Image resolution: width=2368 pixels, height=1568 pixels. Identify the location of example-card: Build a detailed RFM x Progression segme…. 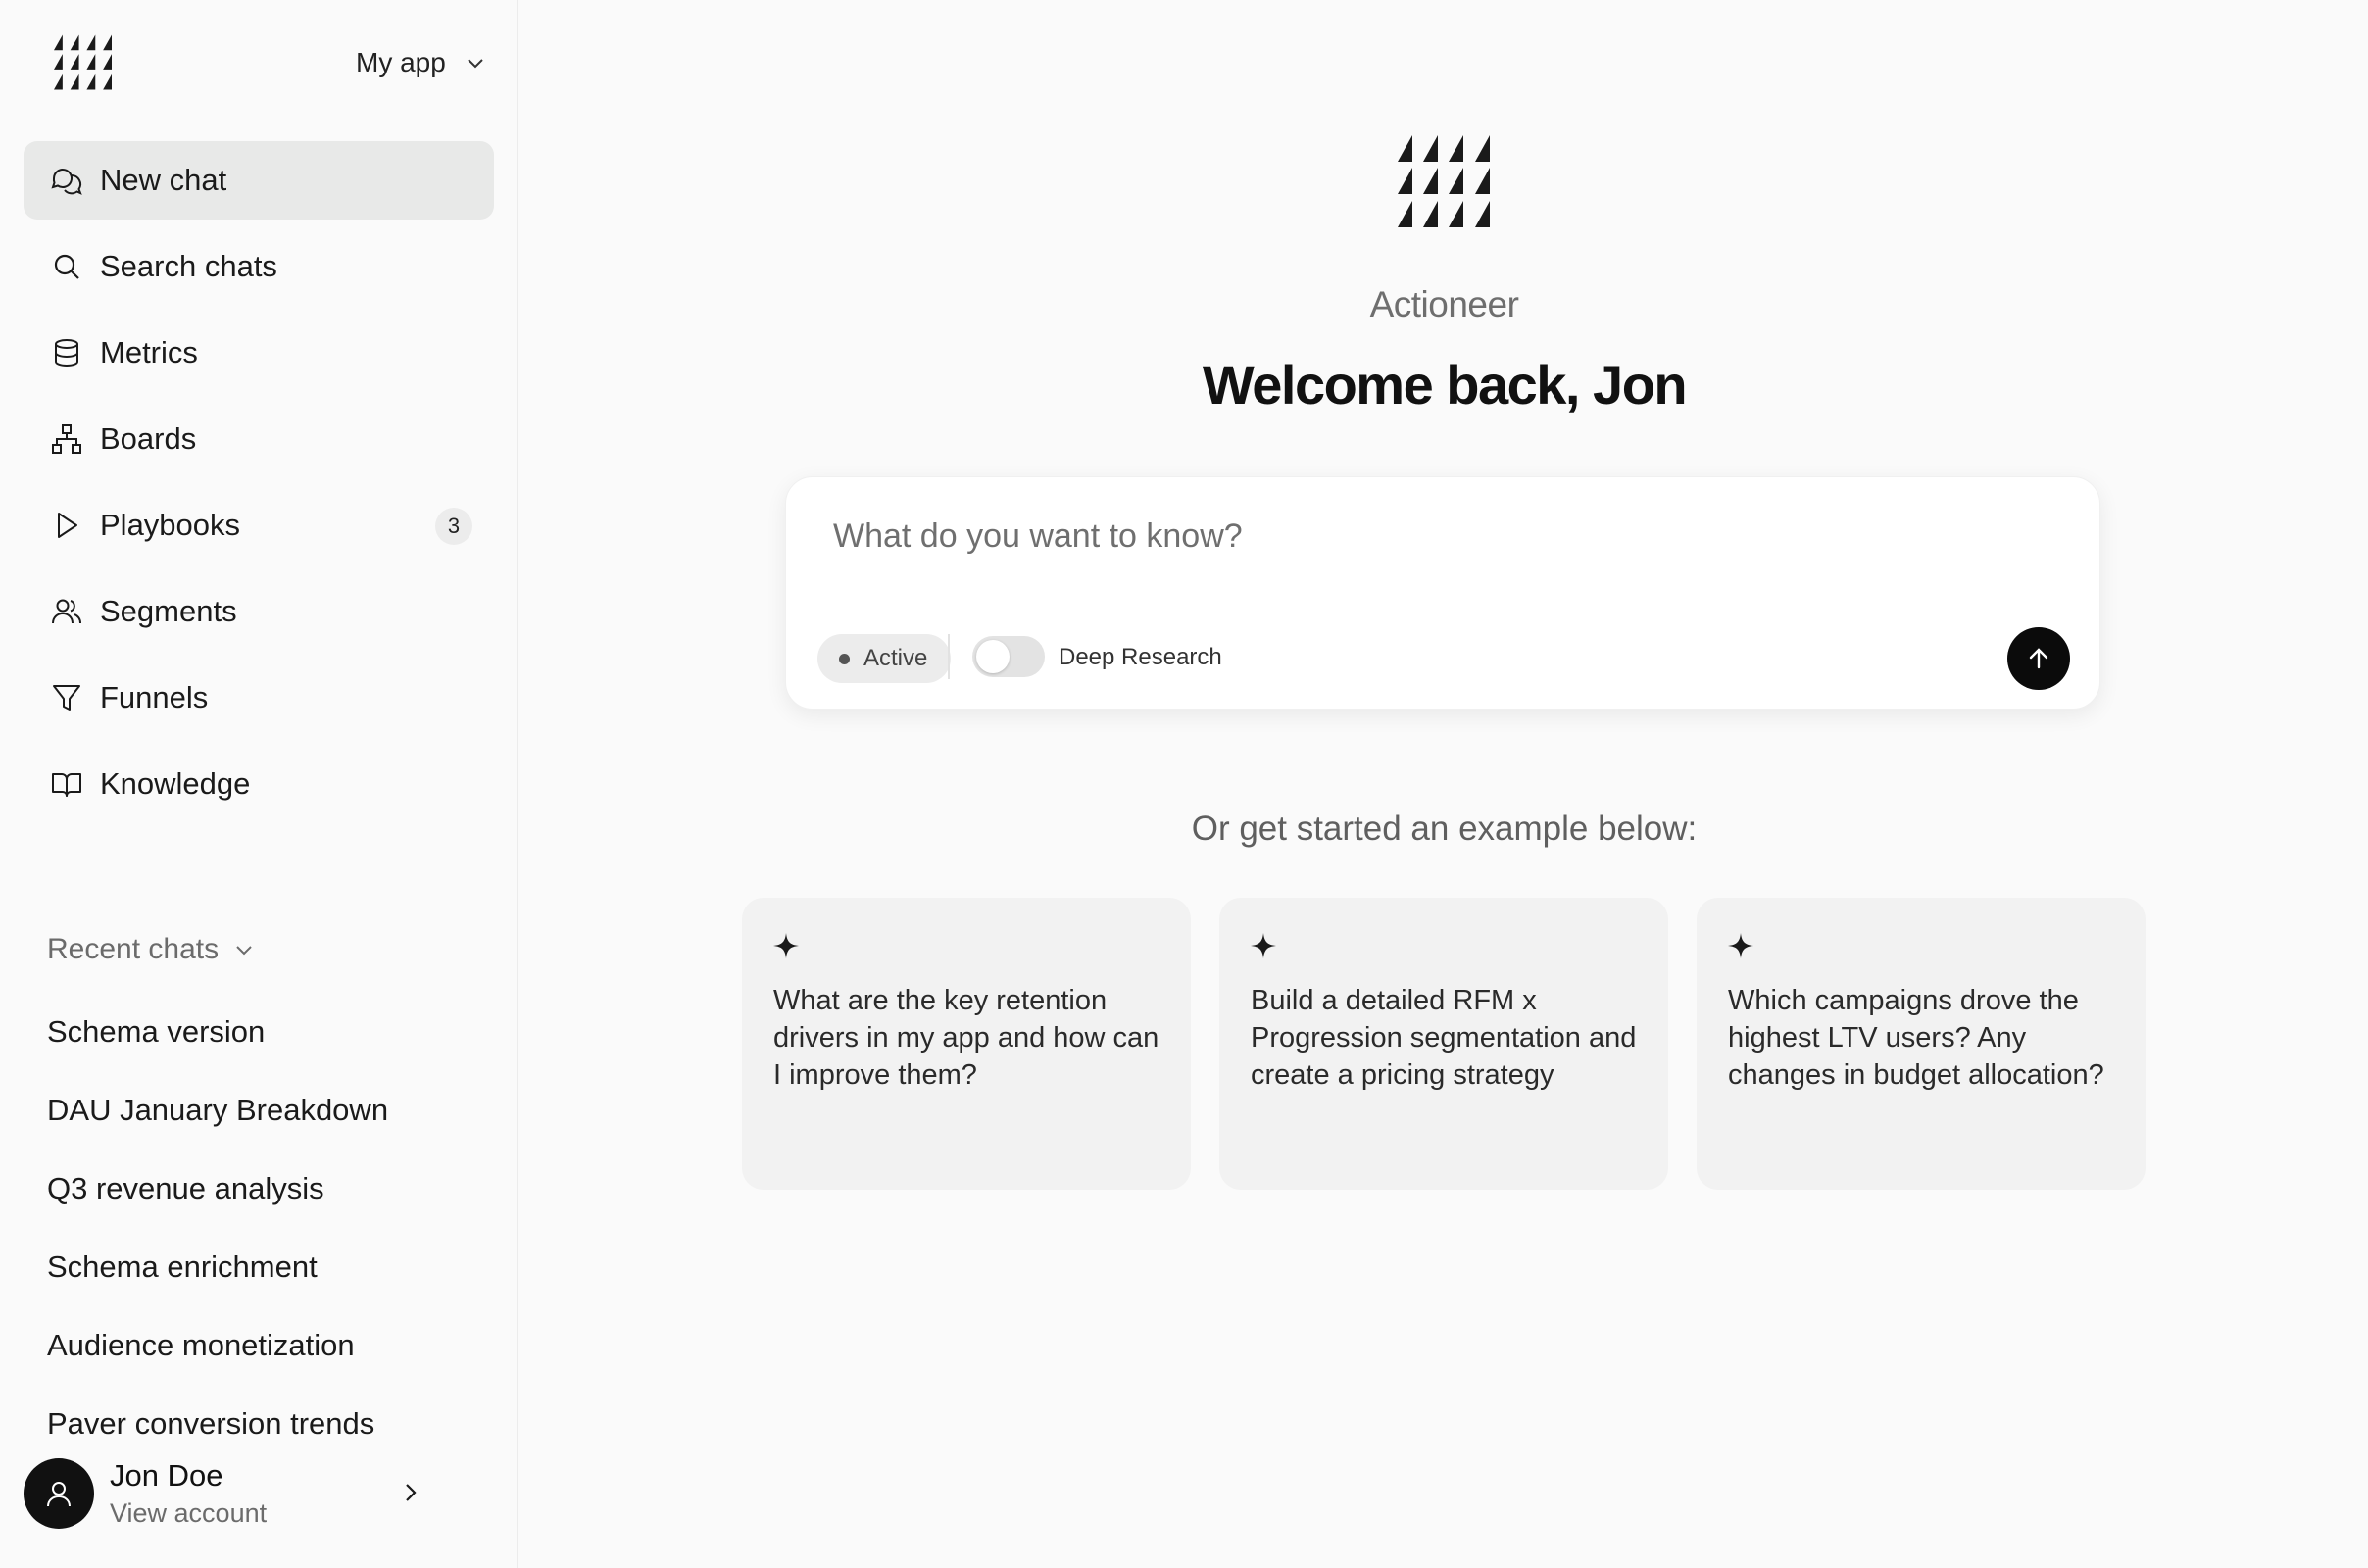
(1443, 1044).